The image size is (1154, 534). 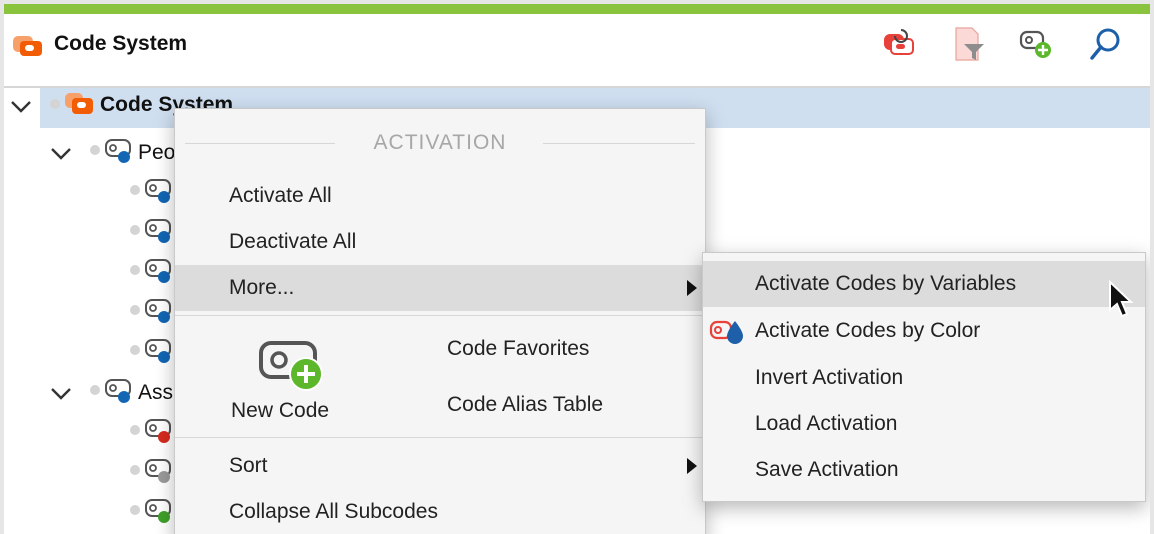 I want to click on new-code-label: New Code, so click(x=280, y=410).